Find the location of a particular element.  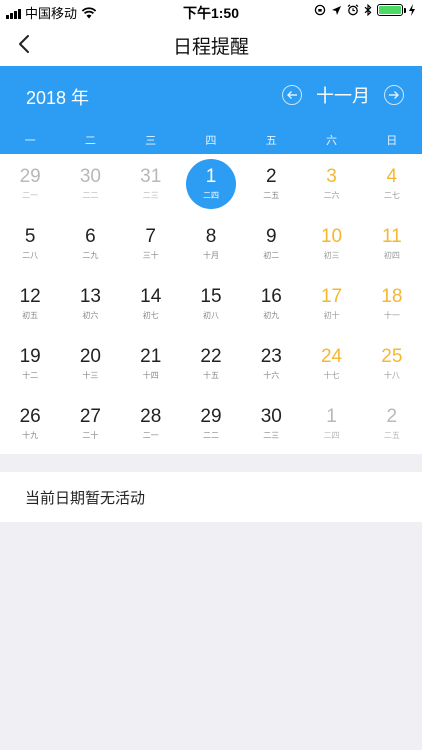

calendar-day: 18 十一 is located at coordinates (392, 304).